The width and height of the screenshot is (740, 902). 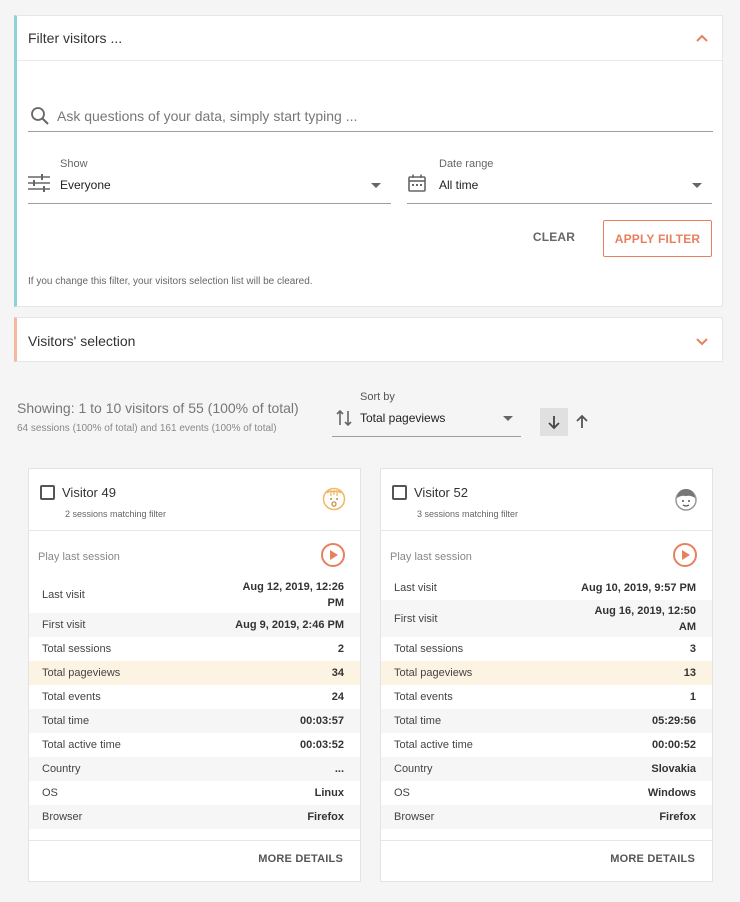 I want to click on play-icon, so click(x=685, y=555).